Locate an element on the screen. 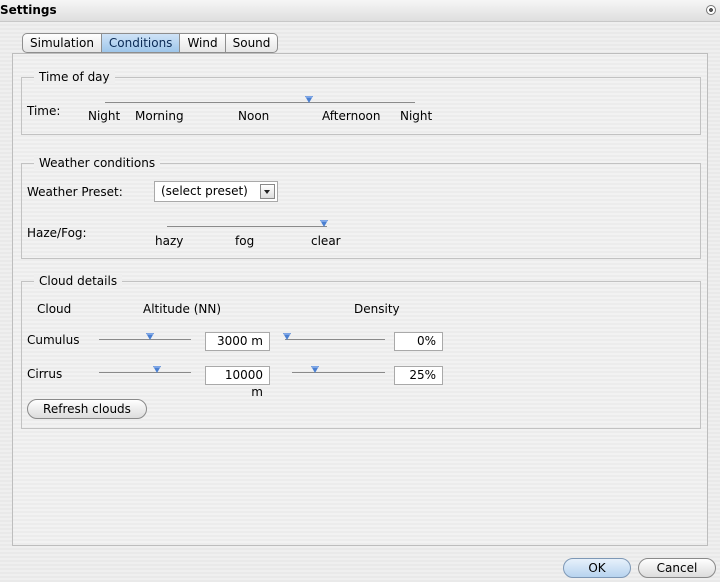  cirrus-label: Cirrus is located at coordinates (45, 374).